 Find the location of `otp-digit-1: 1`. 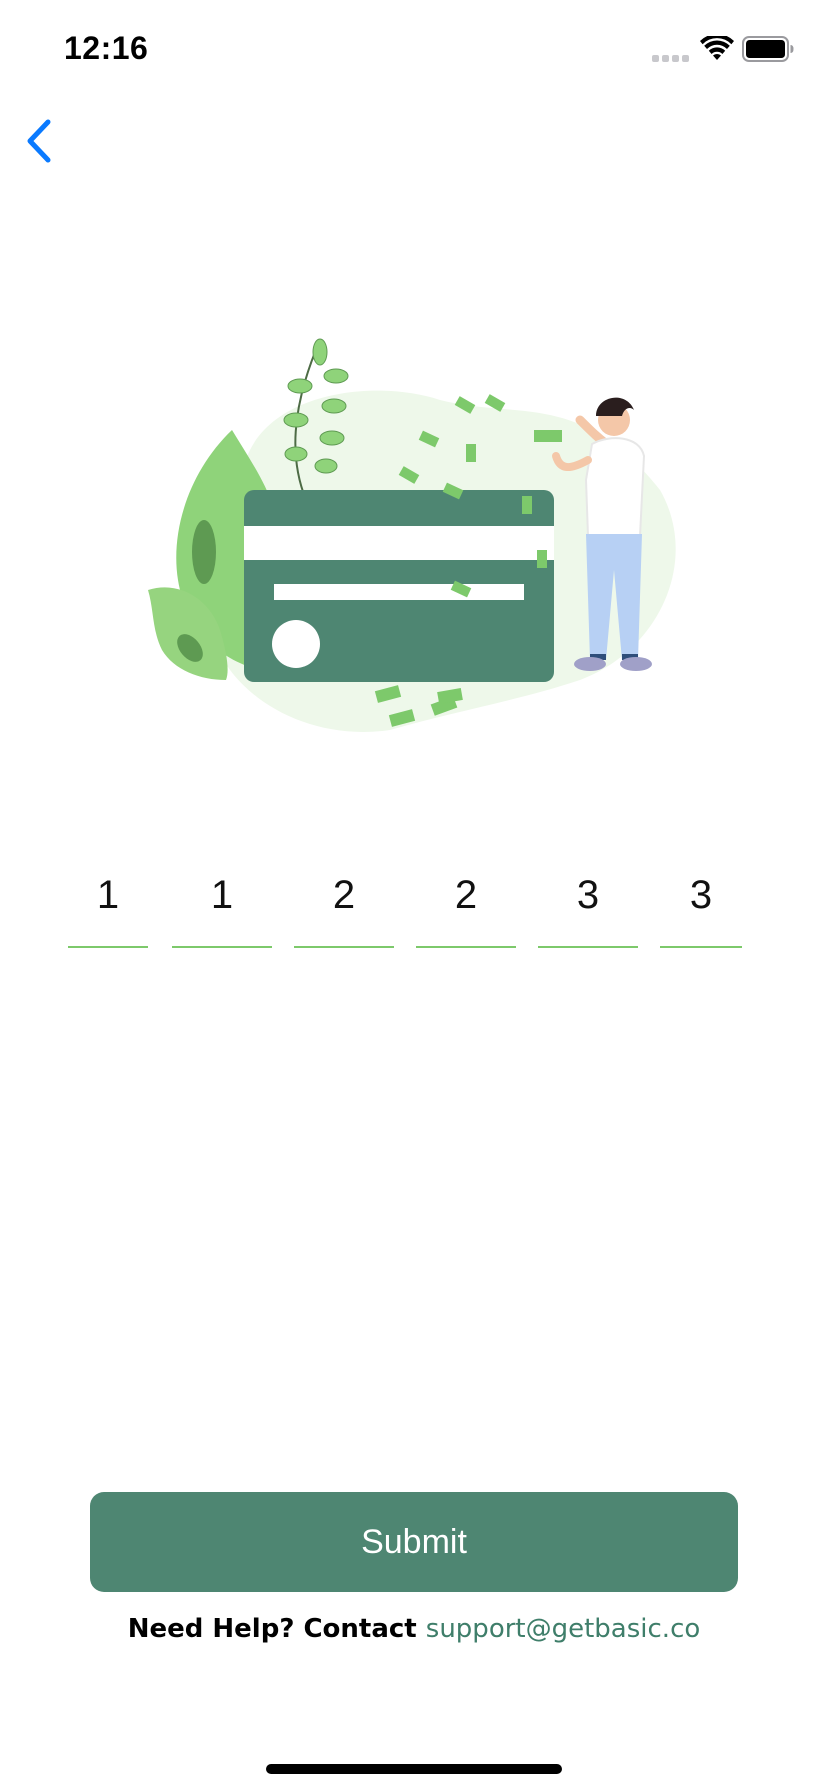

otp-digit-1: 1 is located at coordinates (108, 904).